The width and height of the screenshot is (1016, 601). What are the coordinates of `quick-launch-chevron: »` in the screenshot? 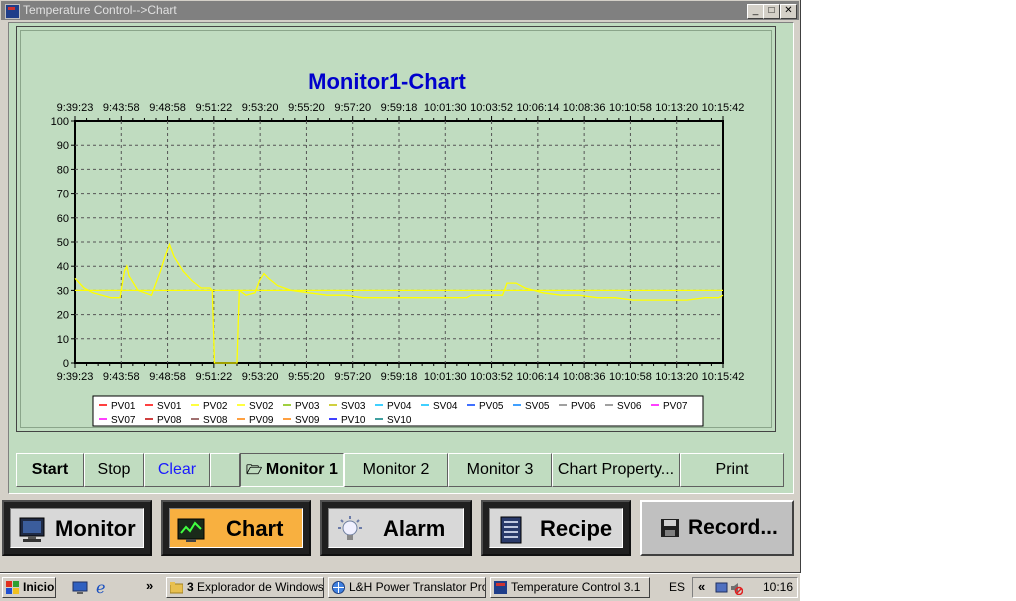 It's located at (149, 585).